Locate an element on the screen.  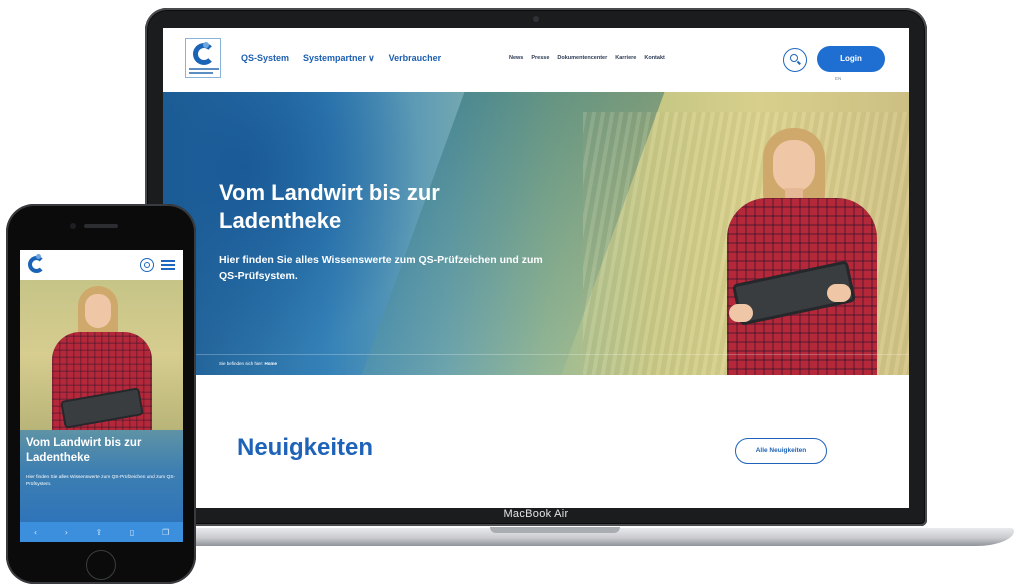
divider is located at coordinates (536, 354).